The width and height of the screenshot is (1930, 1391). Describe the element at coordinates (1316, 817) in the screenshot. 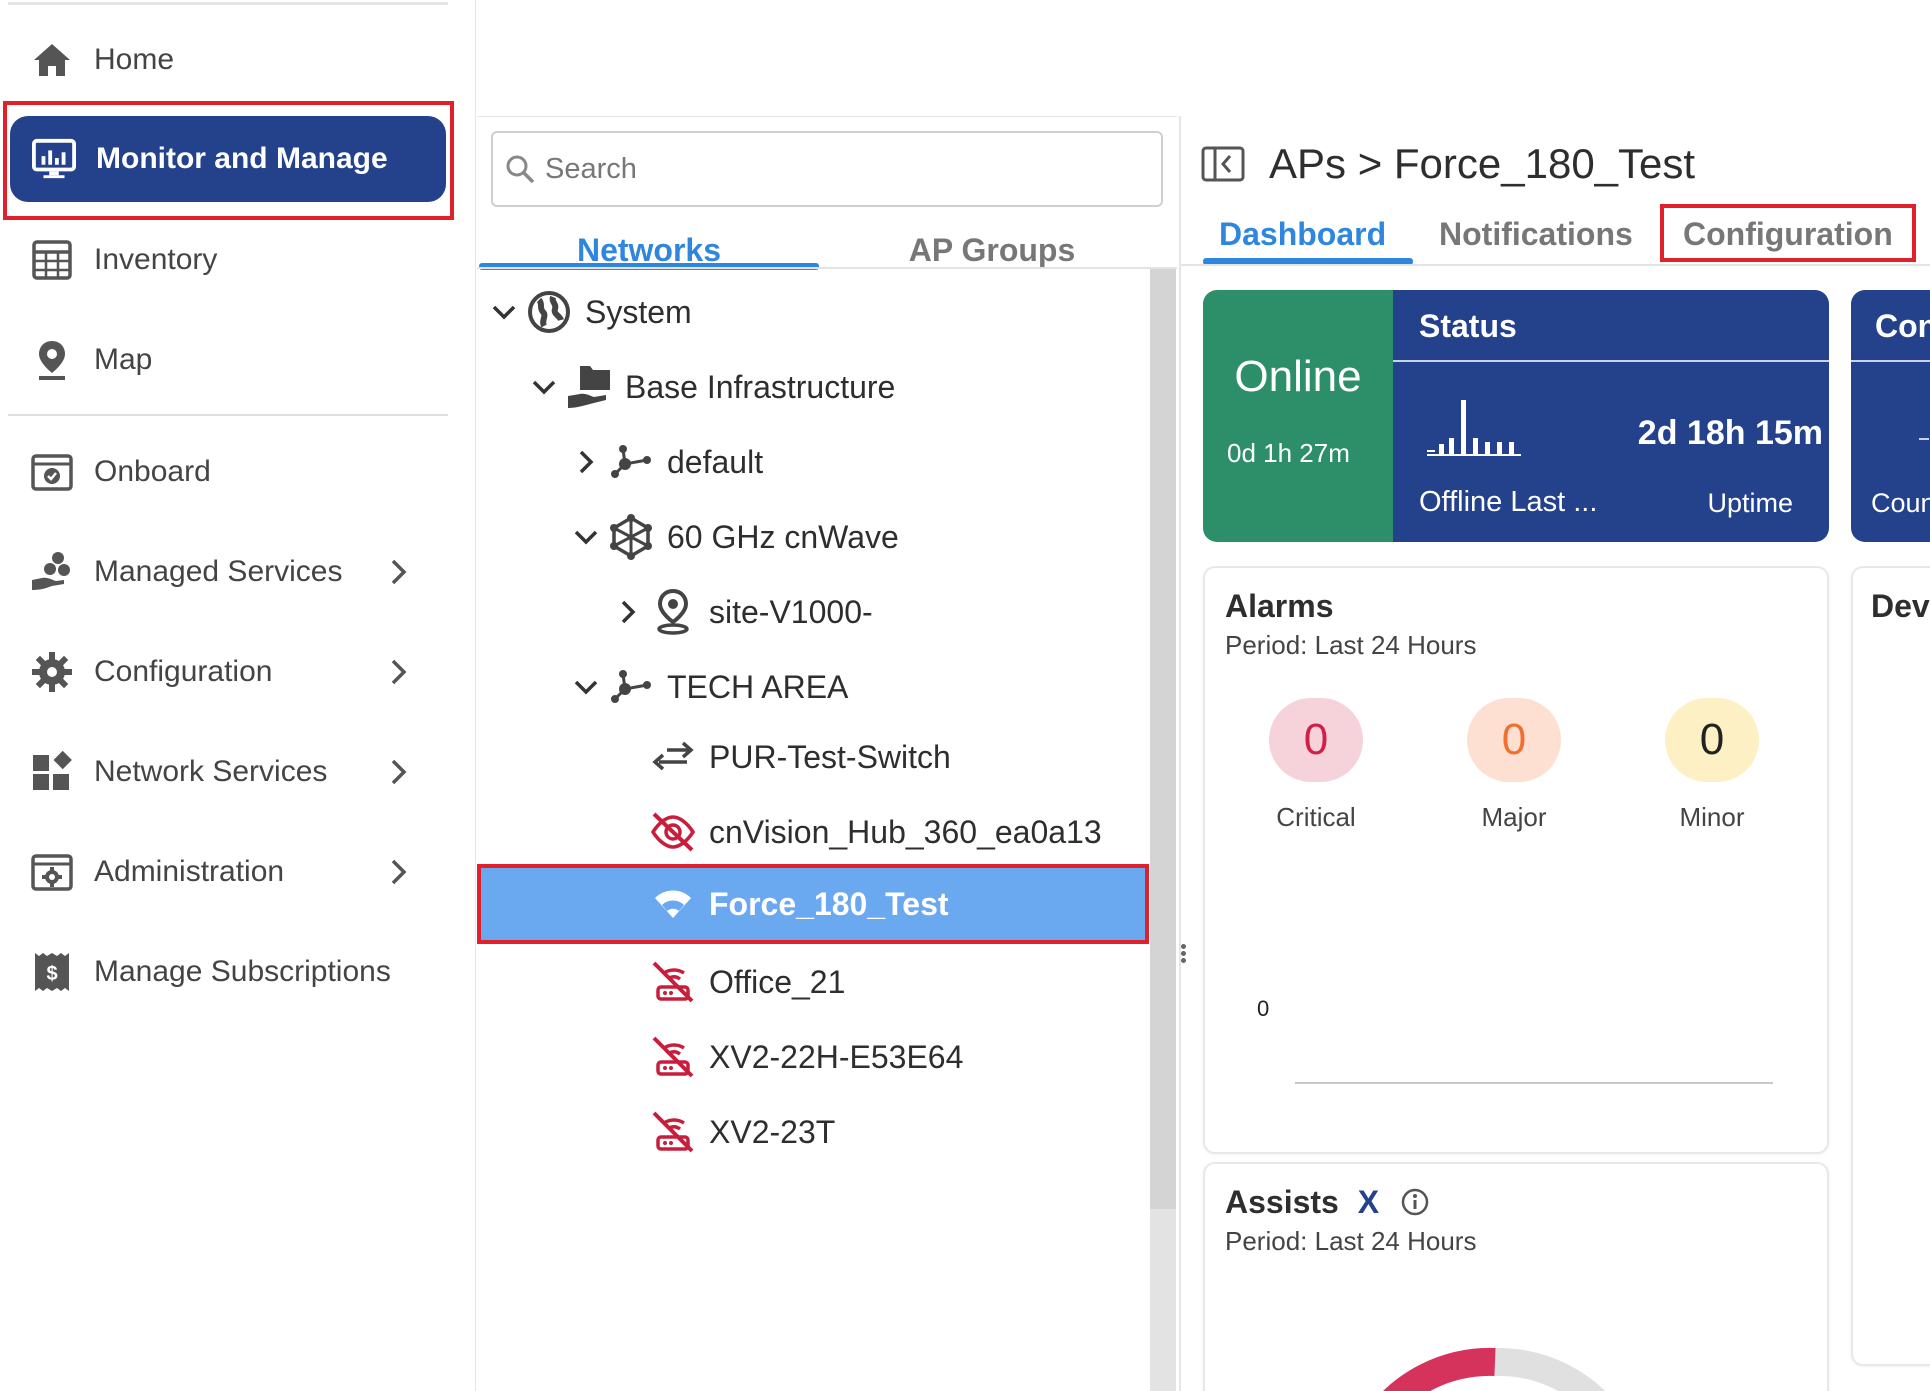

I see `critical-label: Critical` at that location.